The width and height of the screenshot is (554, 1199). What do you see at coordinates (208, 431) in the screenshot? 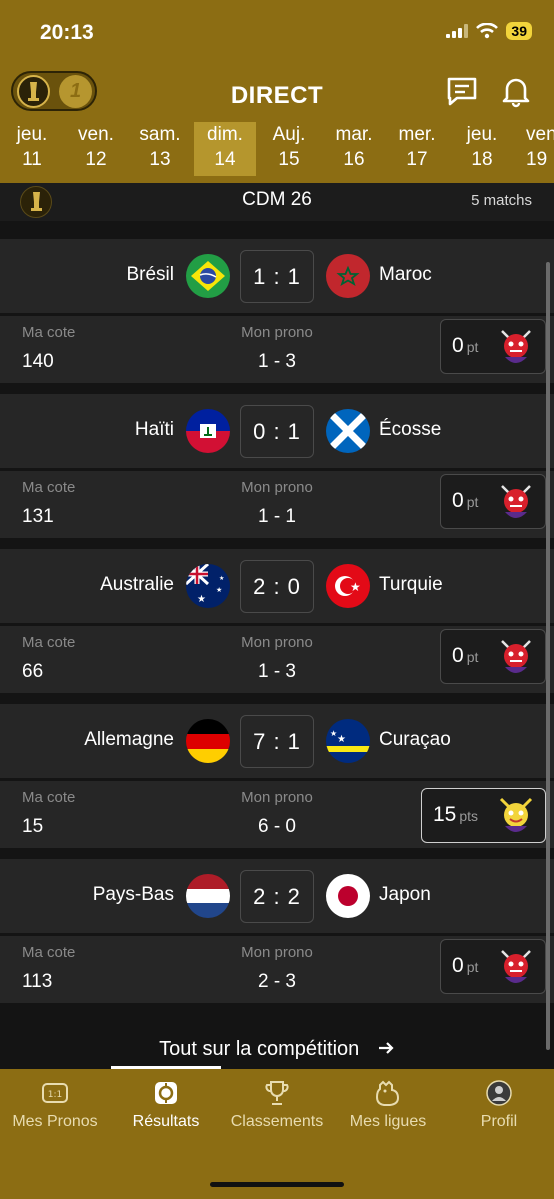
I see `haiti-flag-icon` at bounding box center [208, 431].